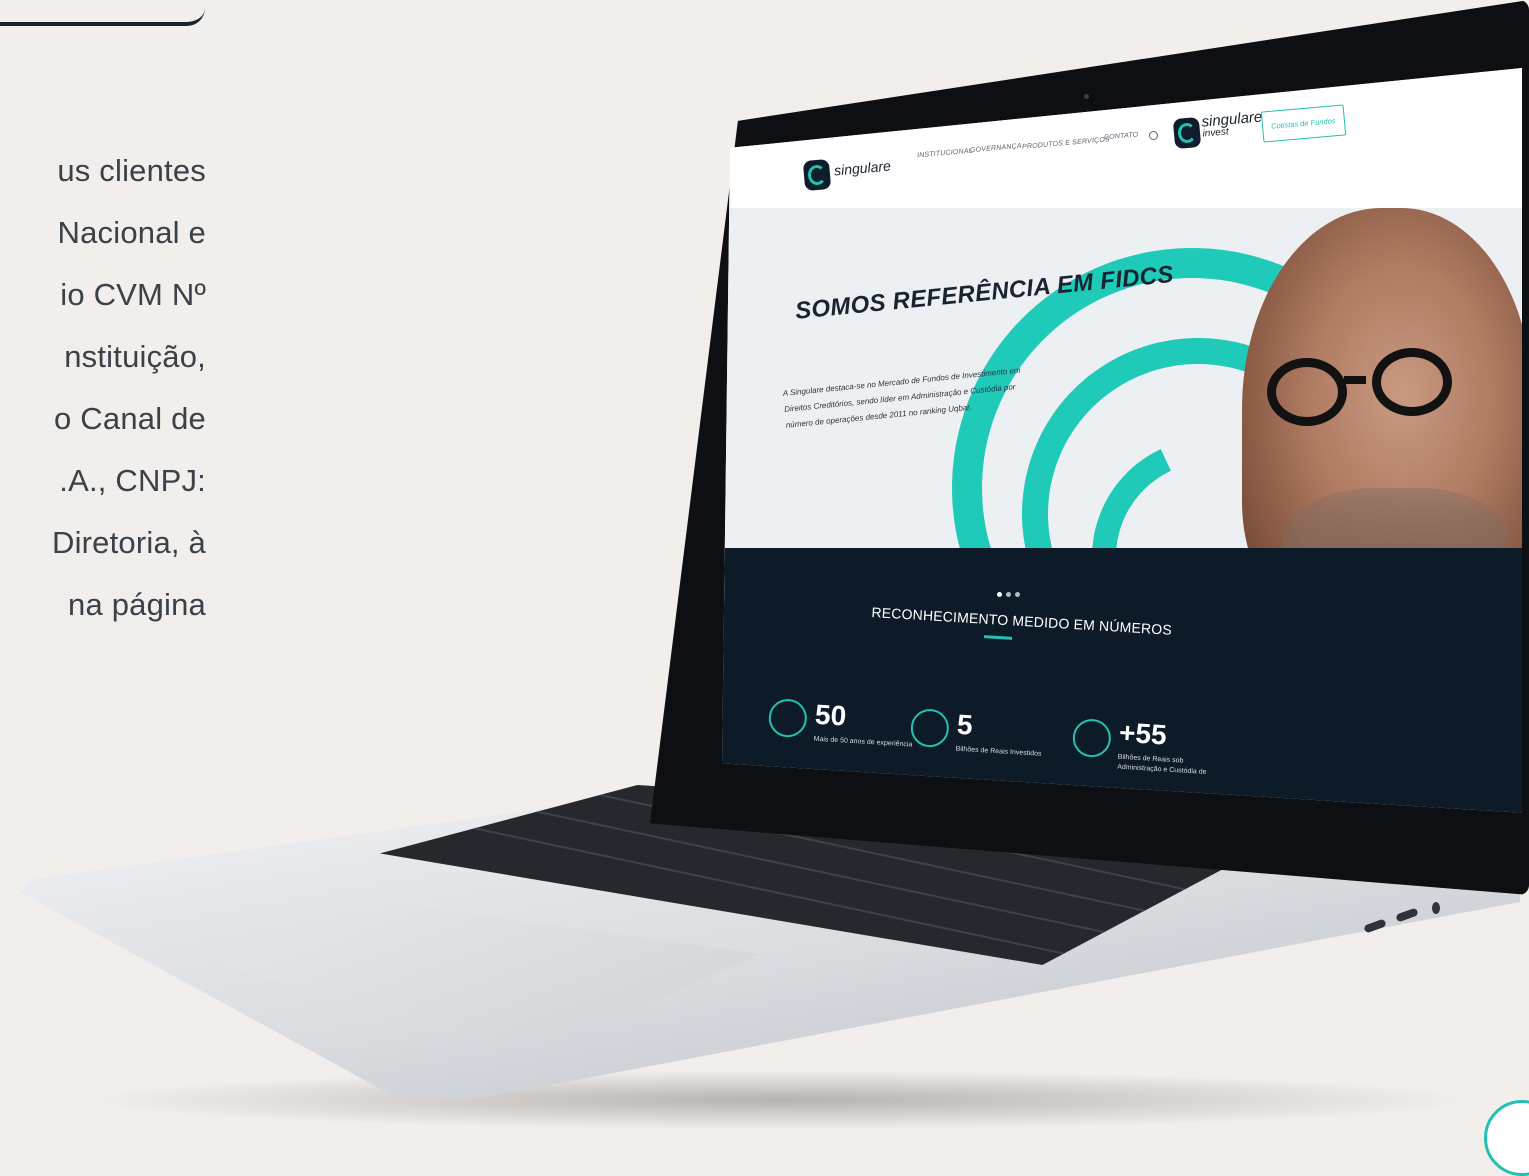 The image size is (1529, 1176). Describe the element at coordinates (965, 724) in the screenshot. I see `stat-value: 5` at that location.